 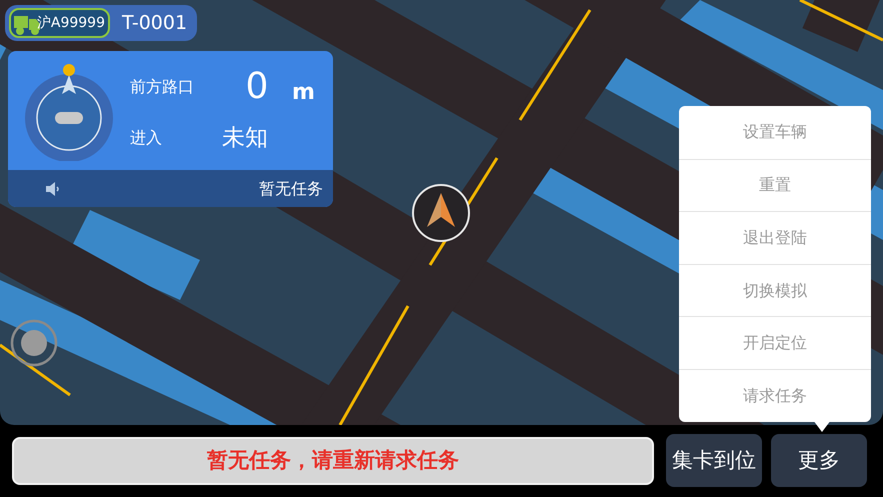 I want to click on ahead-label: 前方路口, so click(x=162, y=87).